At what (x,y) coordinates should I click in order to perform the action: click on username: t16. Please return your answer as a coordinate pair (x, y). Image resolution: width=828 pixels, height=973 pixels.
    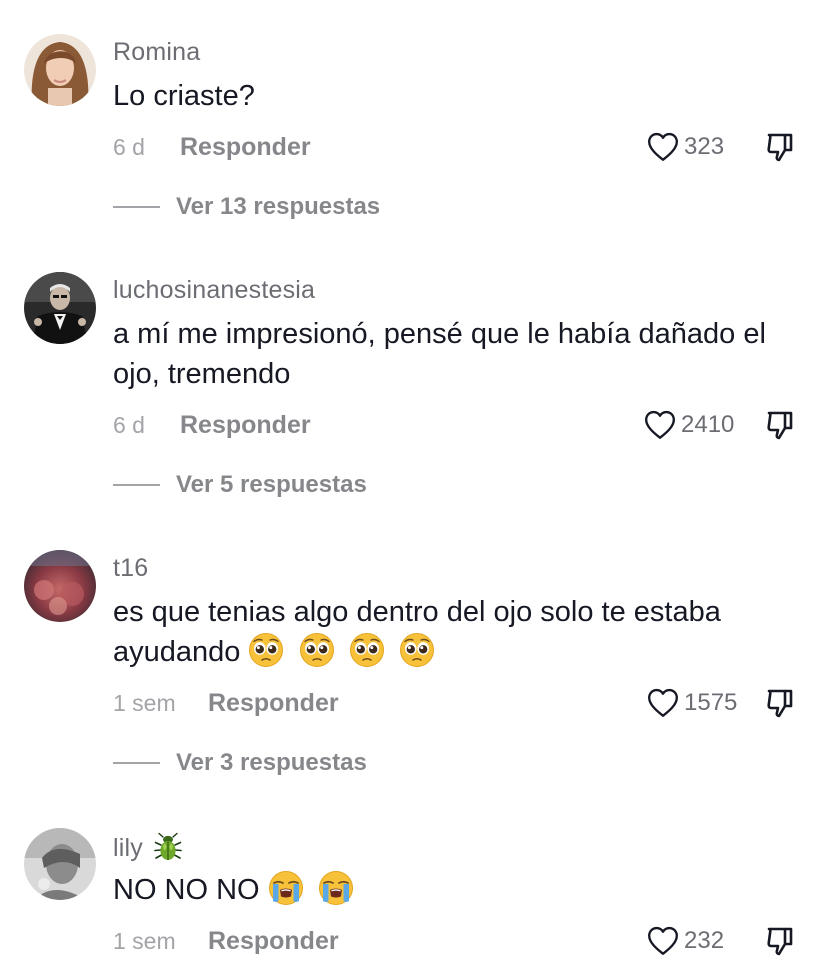
    Looking at the image, I should click on (130, 568).